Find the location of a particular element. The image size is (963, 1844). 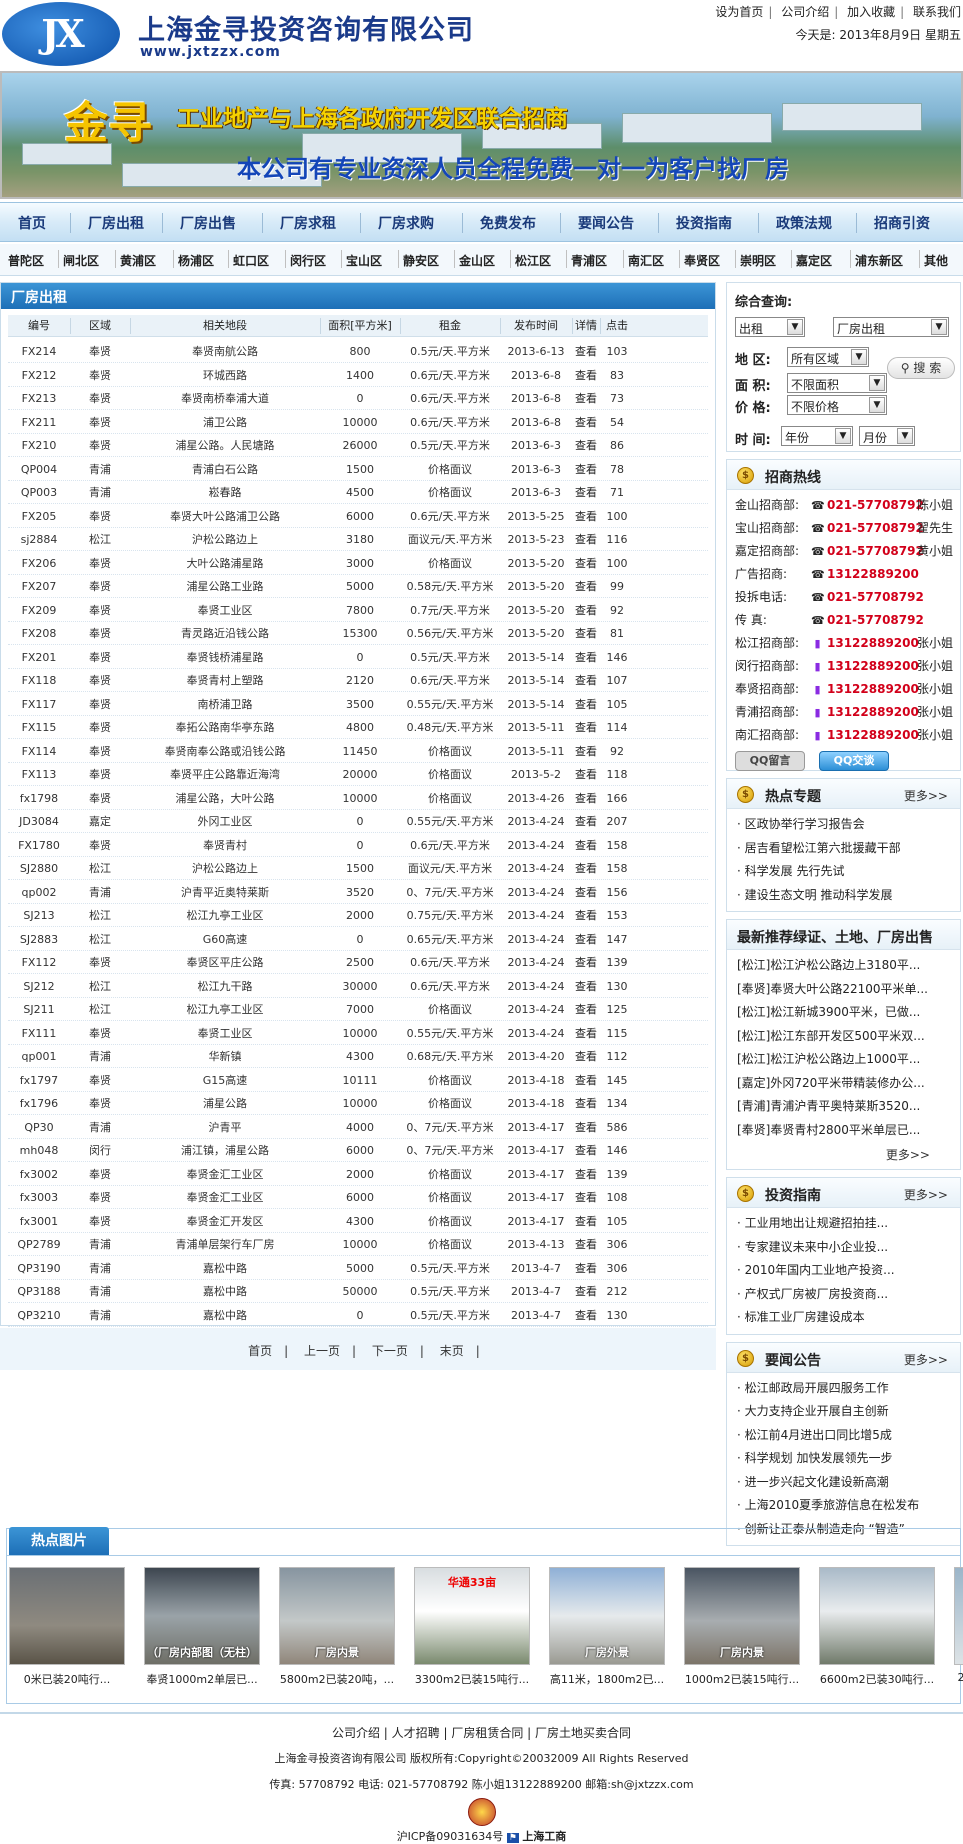

area-select: 不限面积 ▼ is located at coordinates (837, 383).